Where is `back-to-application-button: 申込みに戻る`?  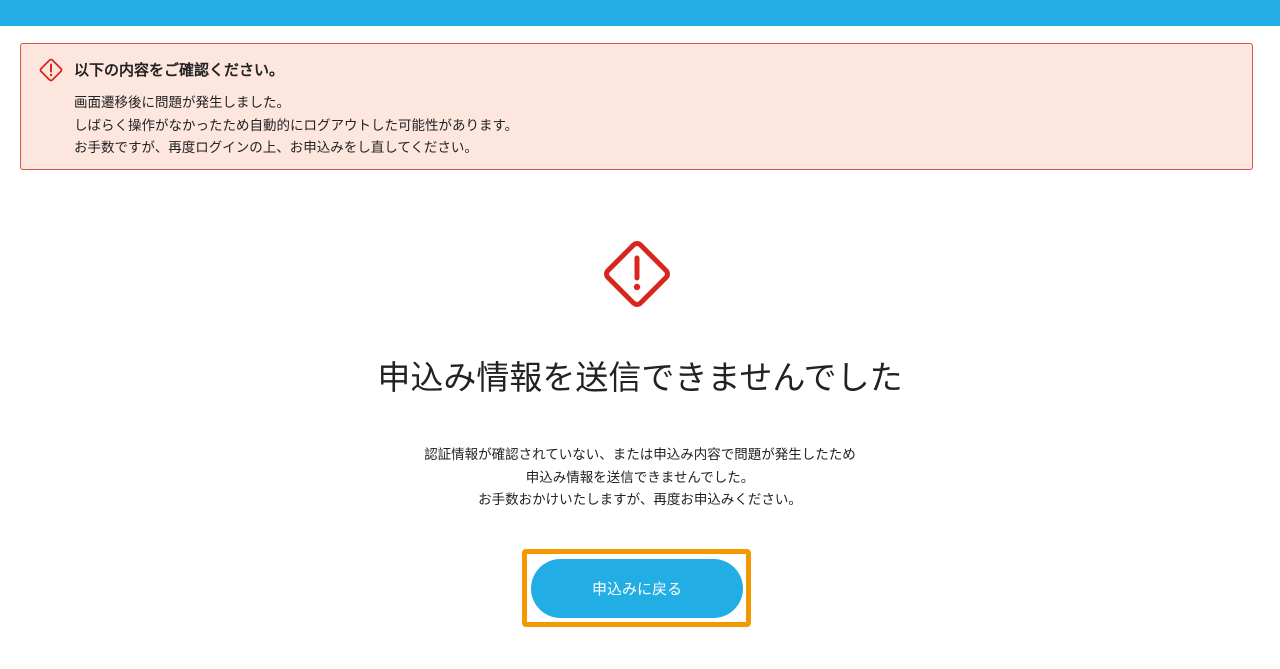
back-to-application-button: 申込みに戻る is located at coordinates (637, 588).